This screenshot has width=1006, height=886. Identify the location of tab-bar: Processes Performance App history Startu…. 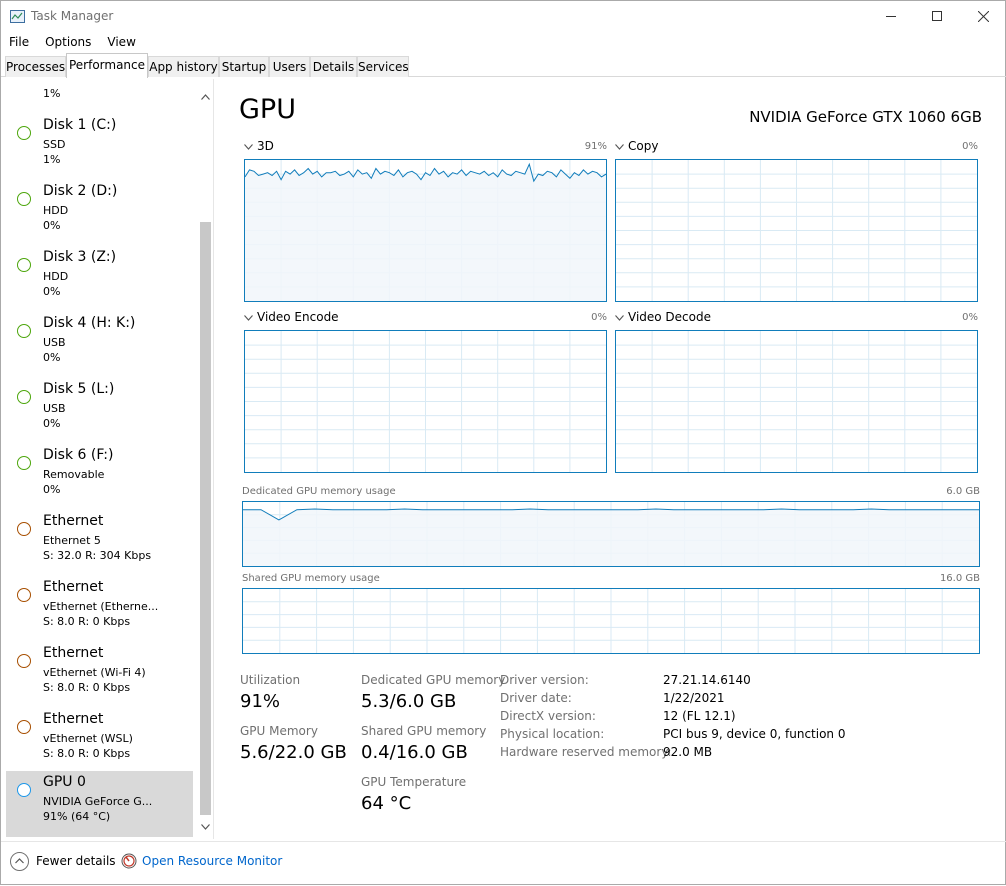
(503, 65).